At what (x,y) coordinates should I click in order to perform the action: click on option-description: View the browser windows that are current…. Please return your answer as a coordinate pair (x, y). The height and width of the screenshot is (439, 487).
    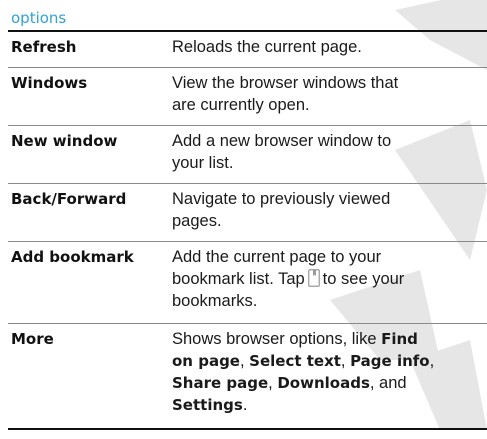
    Looking at the image, I should click on (329, 96).